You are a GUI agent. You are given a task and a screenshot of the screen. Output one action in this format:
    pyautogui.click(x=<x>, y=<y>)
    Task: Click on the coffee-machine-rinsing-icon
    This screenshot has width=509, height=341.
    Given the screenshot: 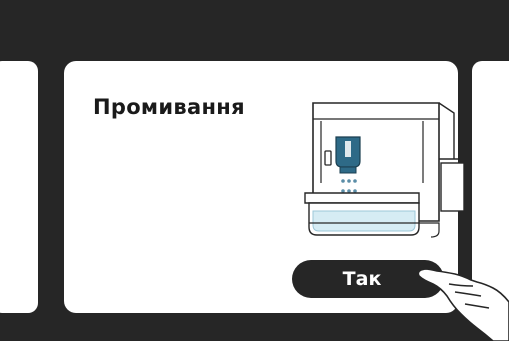 What is the action you would take?
    pyautogui.click(x=382, y=171)
    